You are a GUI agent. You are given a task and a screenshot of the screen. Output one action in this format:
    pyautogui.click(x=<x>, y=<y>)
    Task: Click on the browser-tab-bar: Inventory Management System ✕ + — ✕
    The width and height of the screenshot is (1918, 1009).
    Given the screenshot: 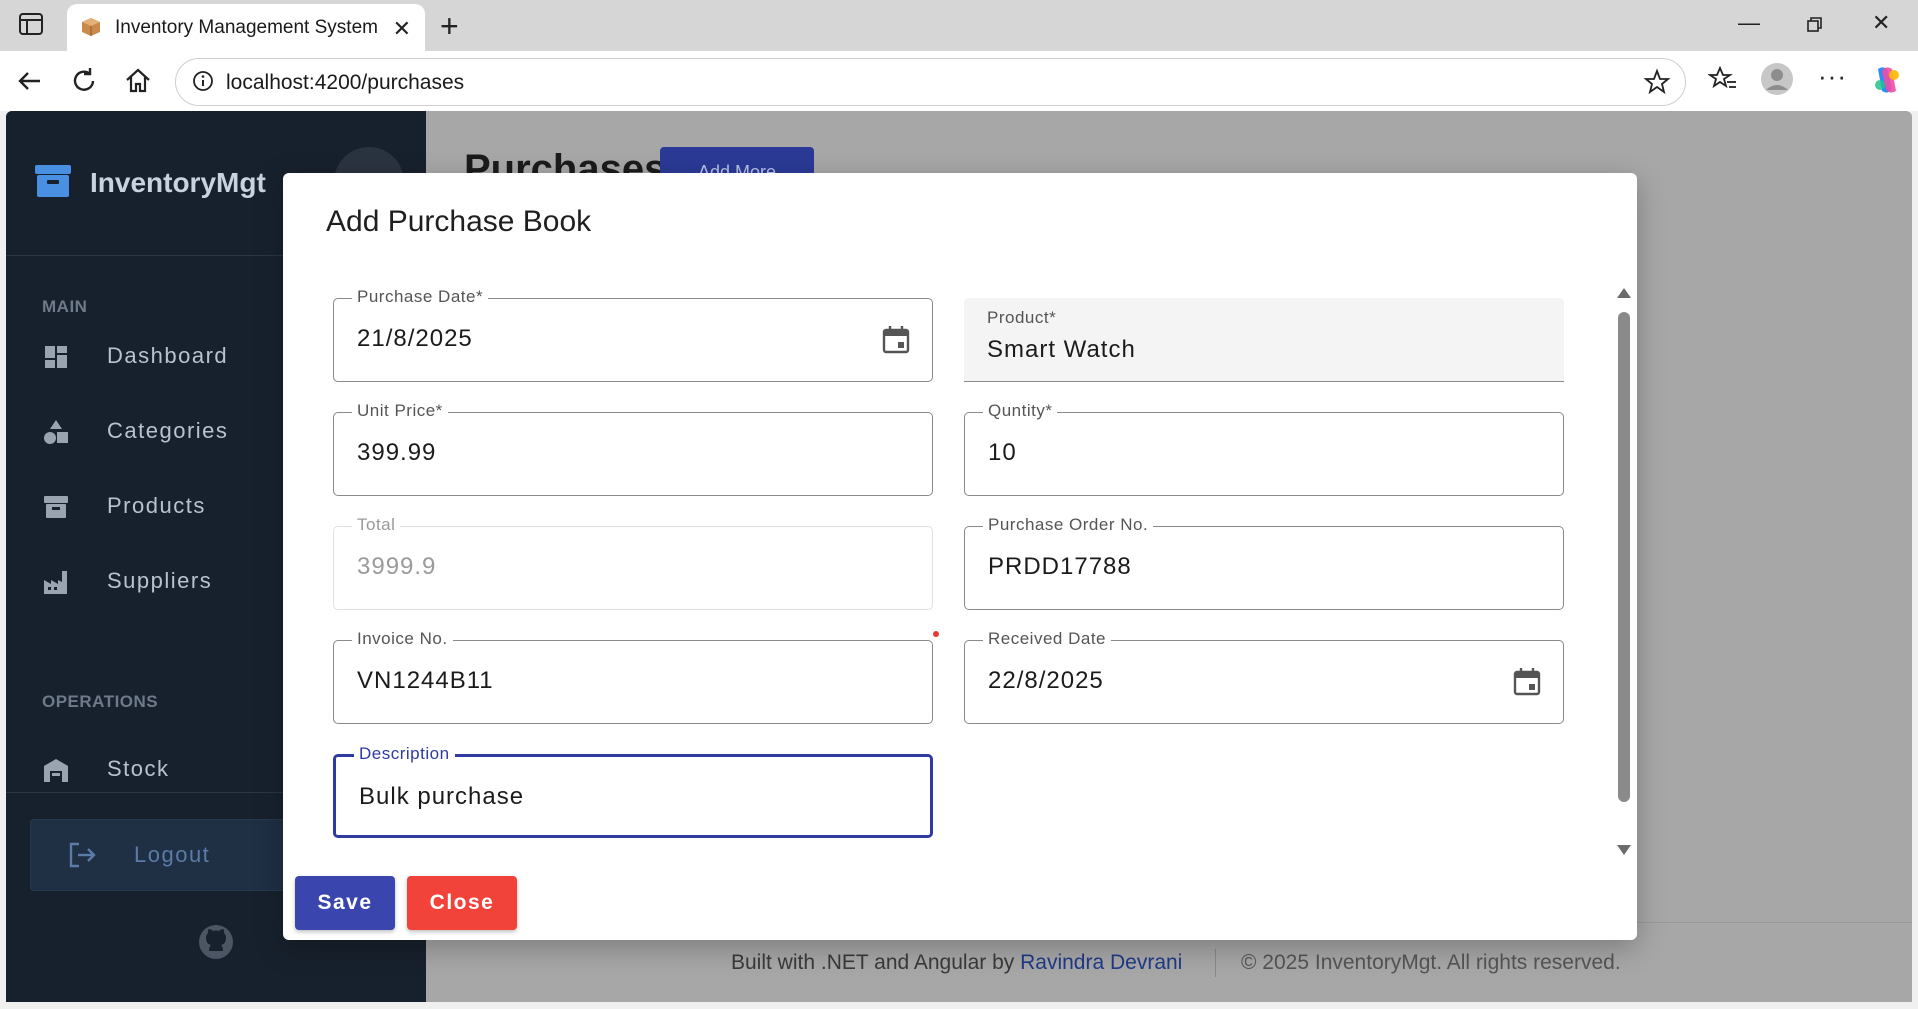 What is the action you would take?
    pyautogui.click(x=959, y=25)
    